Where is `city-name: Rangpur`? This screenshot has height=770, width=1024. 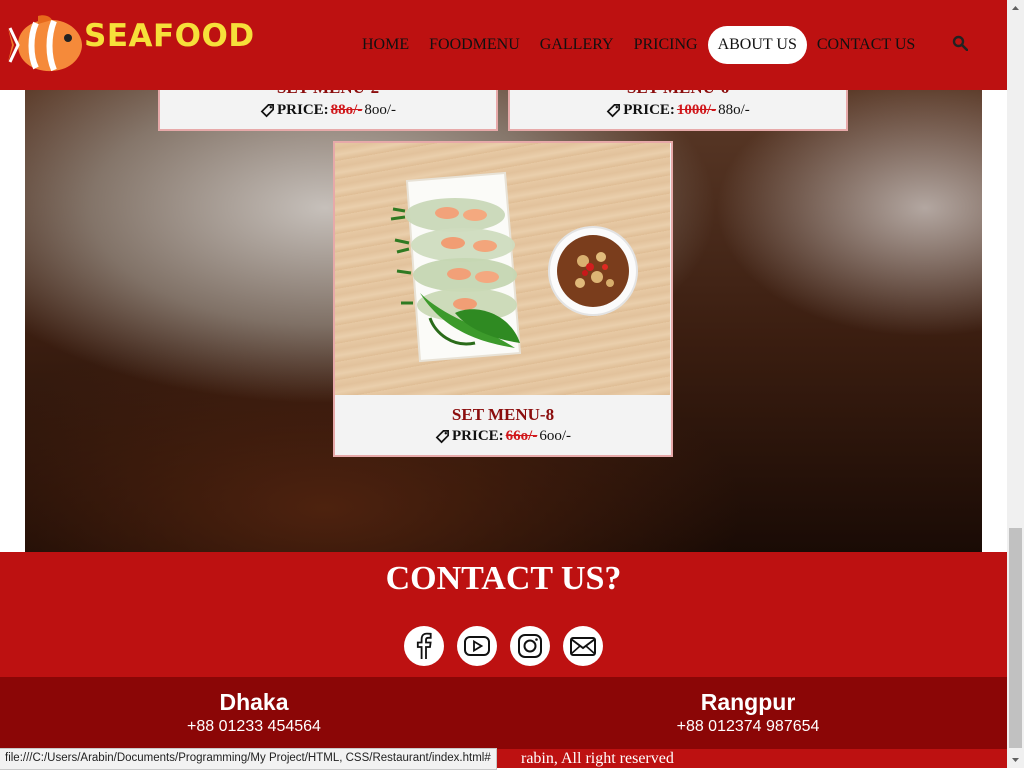 city-name: Rangpur is located at coordinates (748, 702).